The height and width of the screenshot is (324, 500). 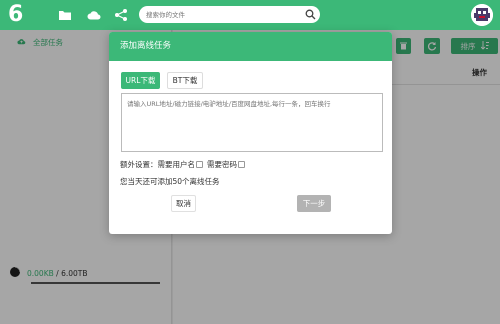 What do you see at coordinates (310, 14) in the screenshot?
I see `search-icon` at bounding box center [310, 14].